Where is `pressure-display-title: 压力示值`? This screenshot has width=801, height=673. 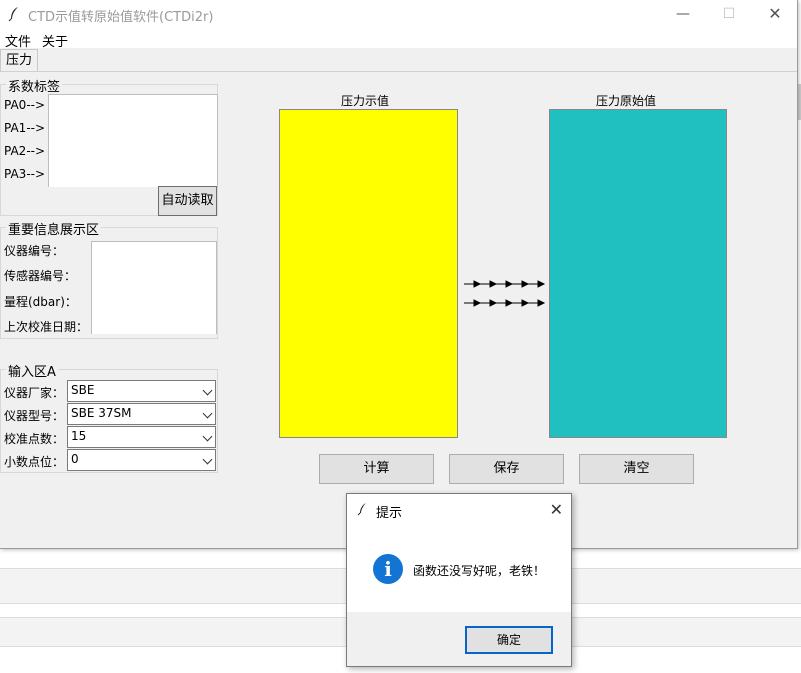 pressure-display-title: 压力示值 is located at coordinates (365, 101).